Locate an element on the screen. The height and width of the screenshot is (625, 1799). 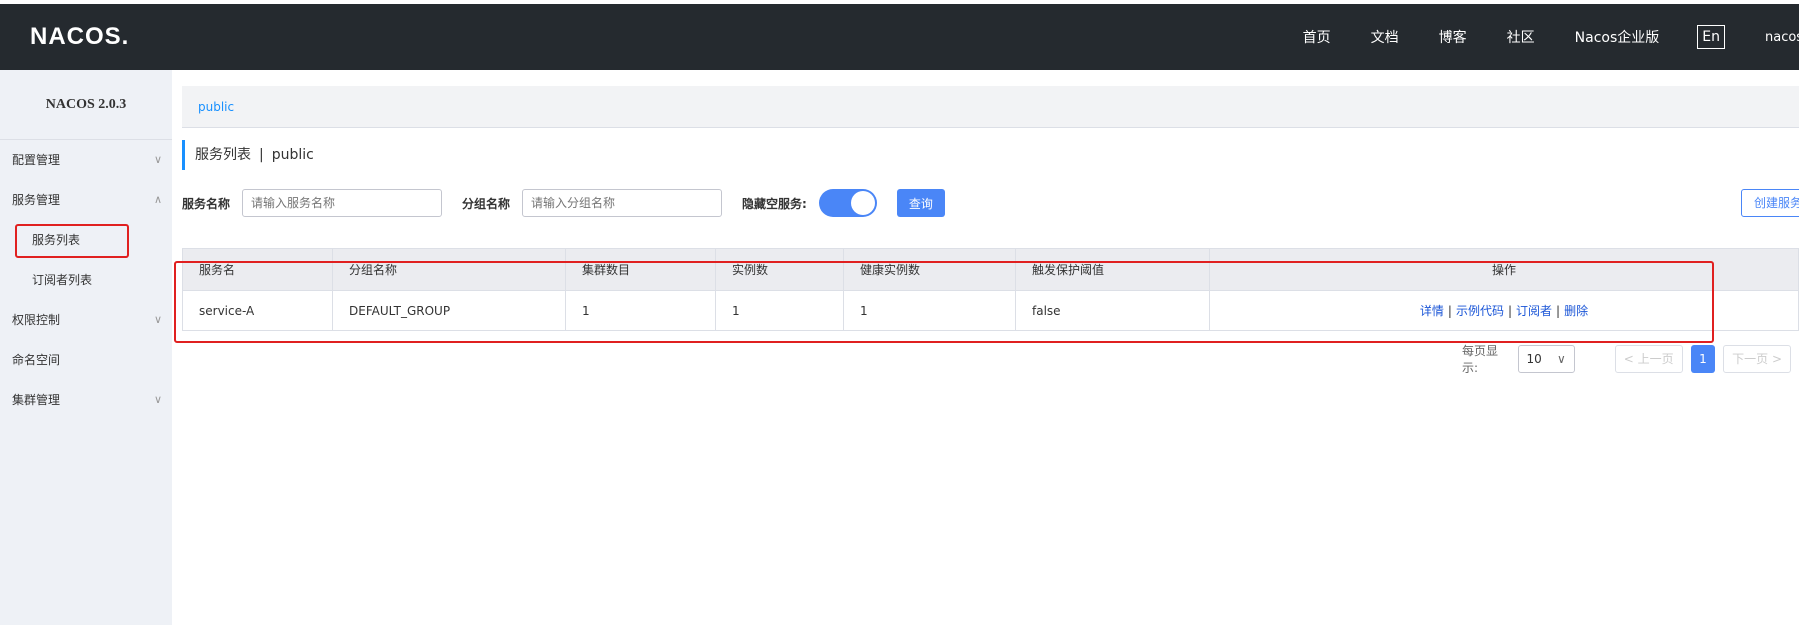
next-page-button: 下一页 > is located at coordinates (1757, 359).